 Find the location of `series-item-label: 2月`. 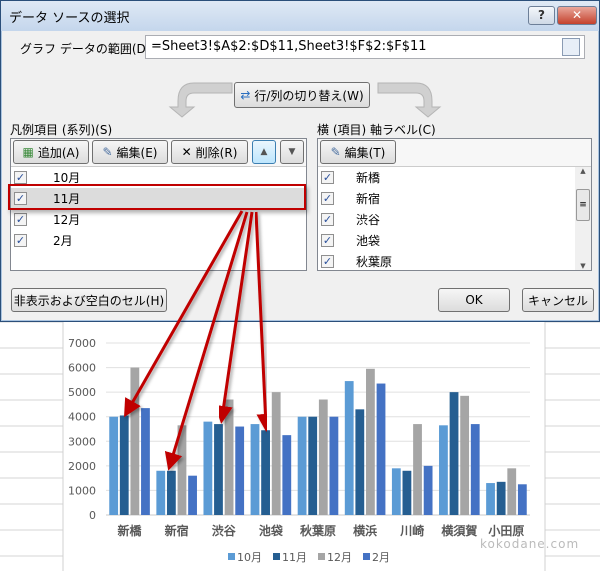

series-item-label: 2月 is located at coordinates (63, 241).